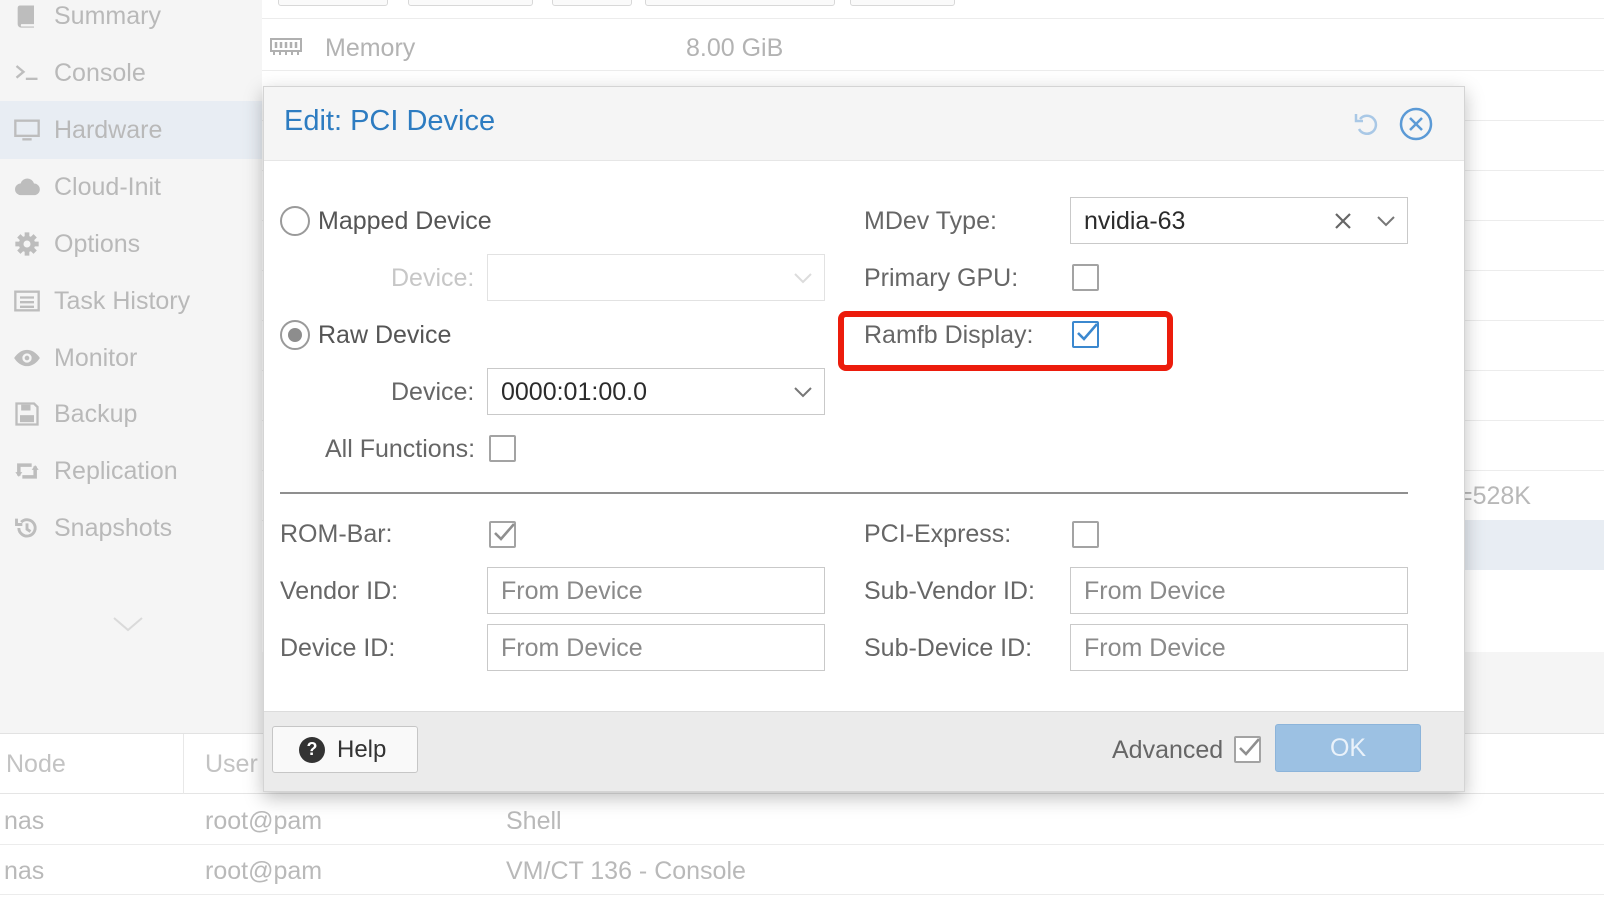 The width and height of the screenshot is (1604, 912). What do you see at coordinates (656, 590) in the screenshot?
I see `vendor-id-input: From Device` at bounding box center [656, 590].